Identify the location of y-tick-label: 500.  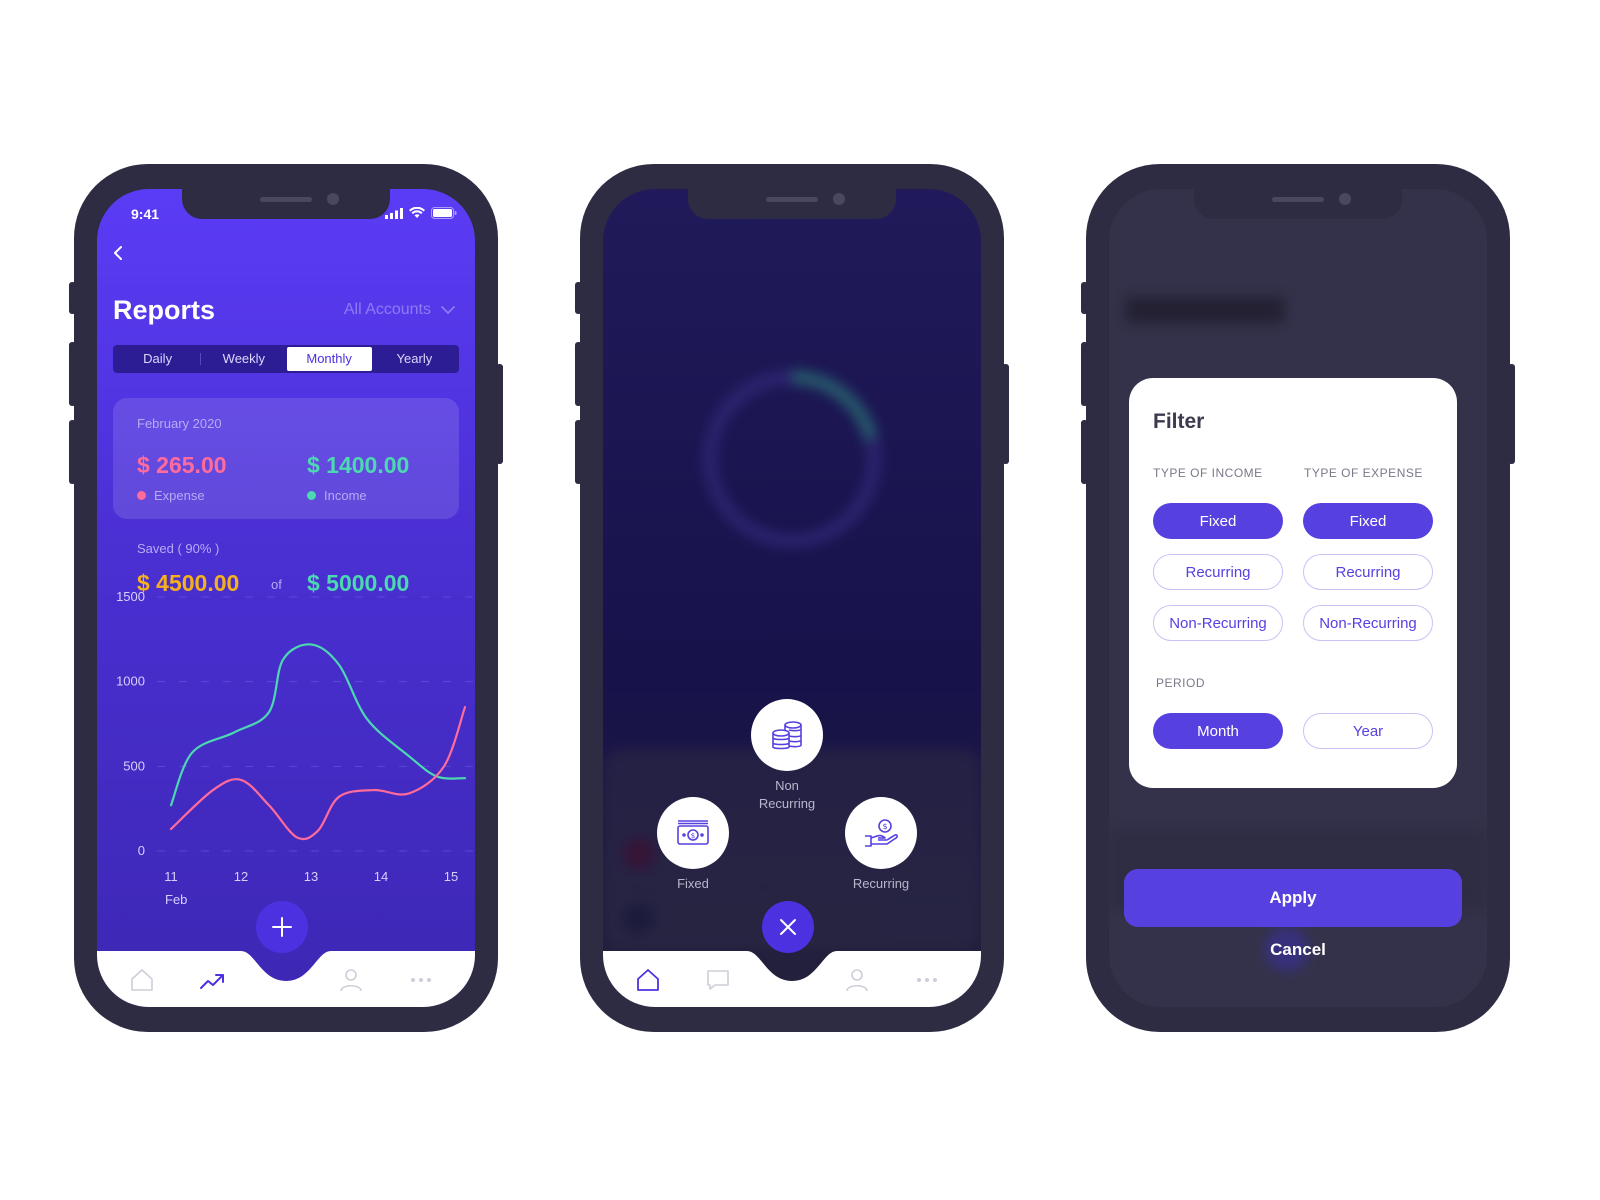
(134, 765).